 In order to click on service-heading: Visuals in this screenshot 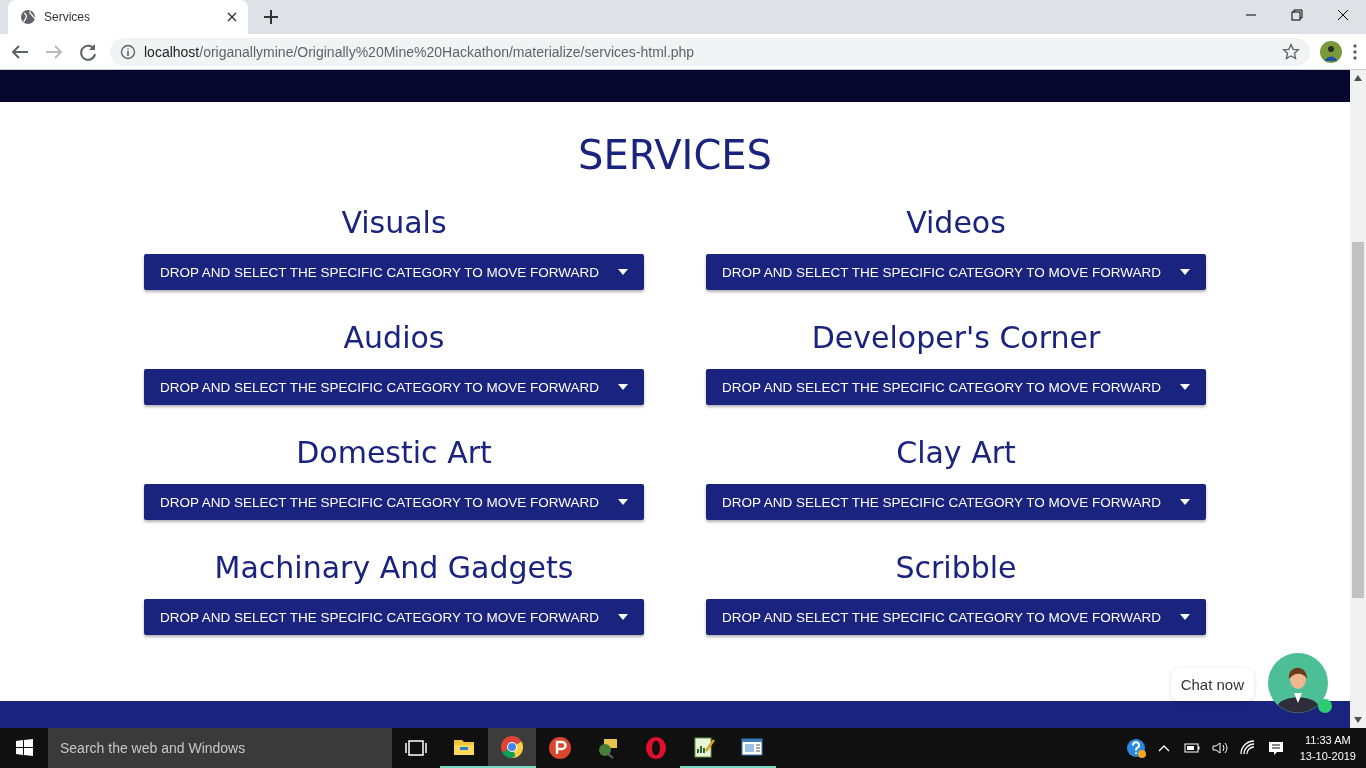, I will do `click(394, 223)`.